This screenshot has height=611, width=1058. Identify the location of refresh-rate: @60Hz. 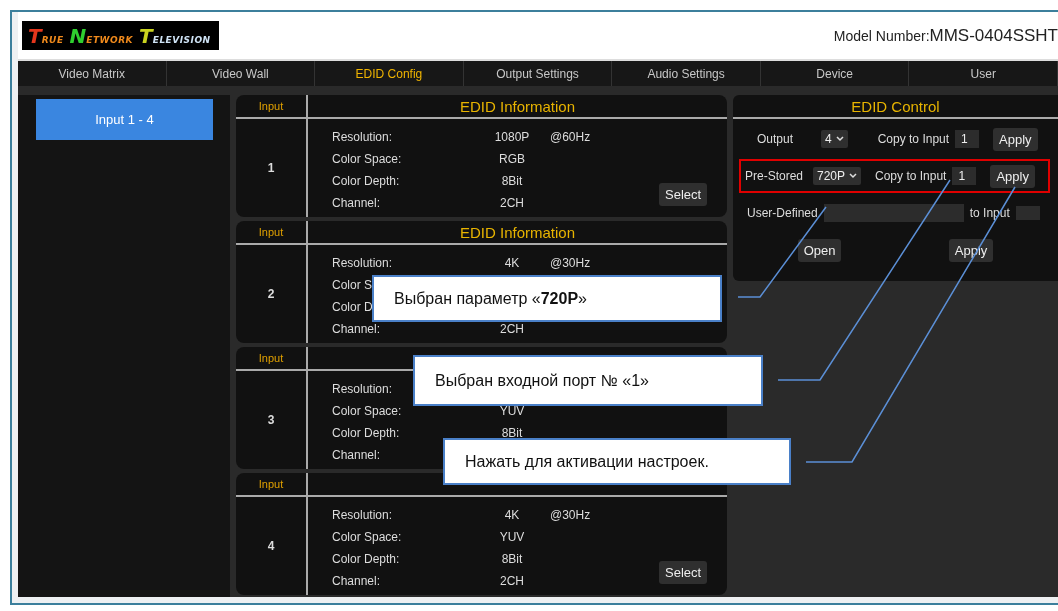
(570, 137).